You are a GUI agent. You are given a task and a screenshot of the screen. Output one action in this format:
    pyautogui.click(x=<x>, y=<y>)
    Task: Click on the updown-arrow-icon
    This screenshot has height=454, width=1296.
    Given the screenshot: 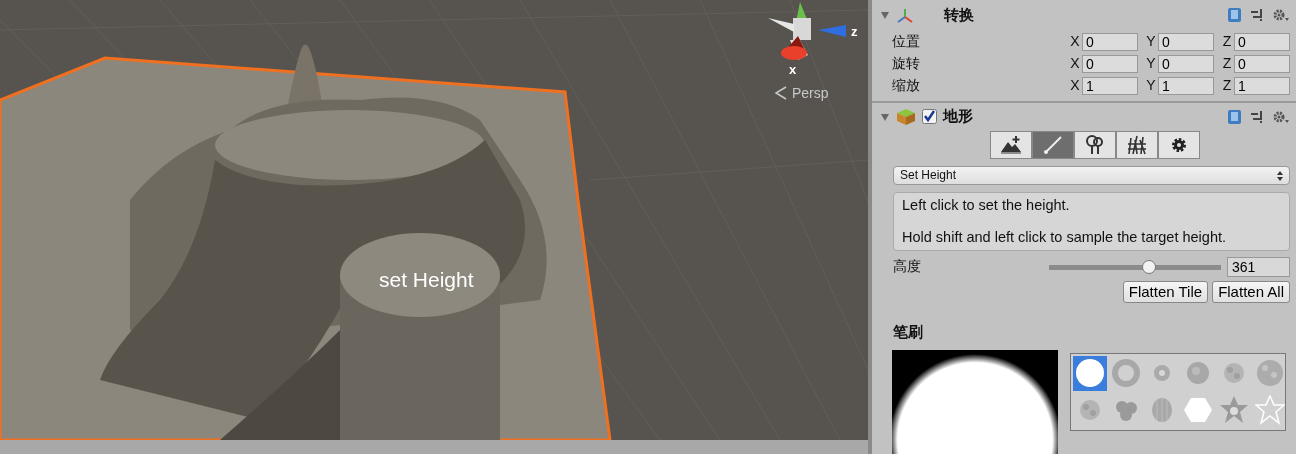 What is the action you would take?
    pyautogui.click(x=1280, y=175)
    